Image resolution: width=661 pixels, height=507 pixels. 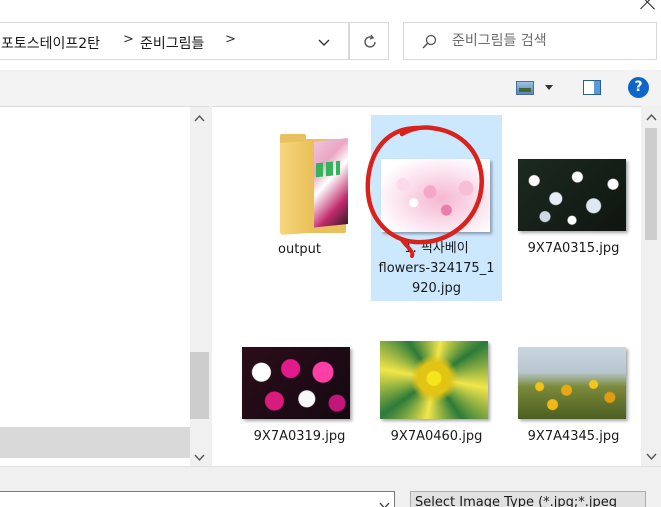 What do you see at coordinates (297, 187) in the screenshot?
I see `folder-front-shape` at bounding box center [297, 187].